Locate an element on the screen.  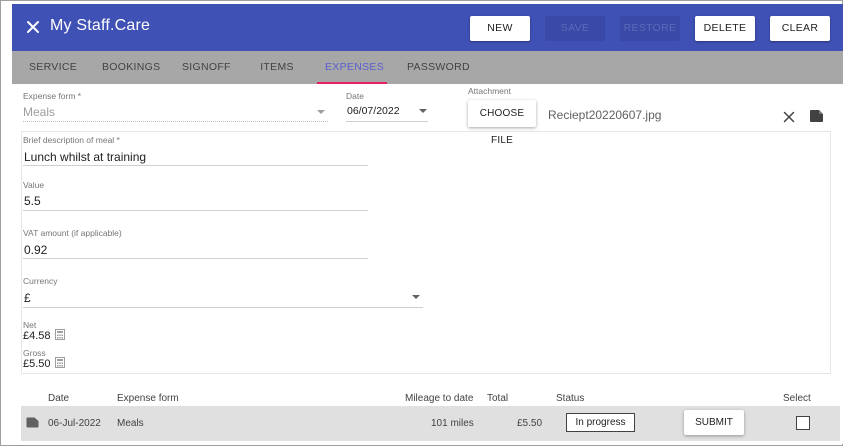
column-header-select: Select is located at coordinates (797, 398).